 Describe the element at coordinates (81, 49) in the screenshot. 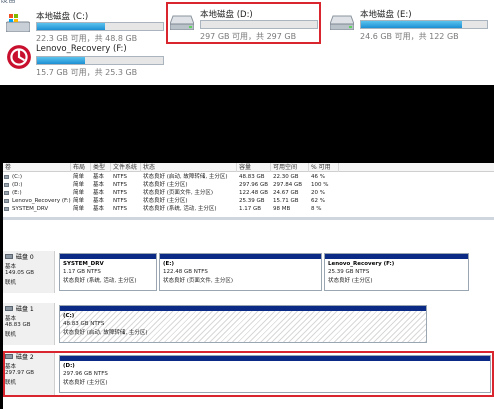

I see `drive-f-name: Lenovo_Recovery (F:)` at that location.